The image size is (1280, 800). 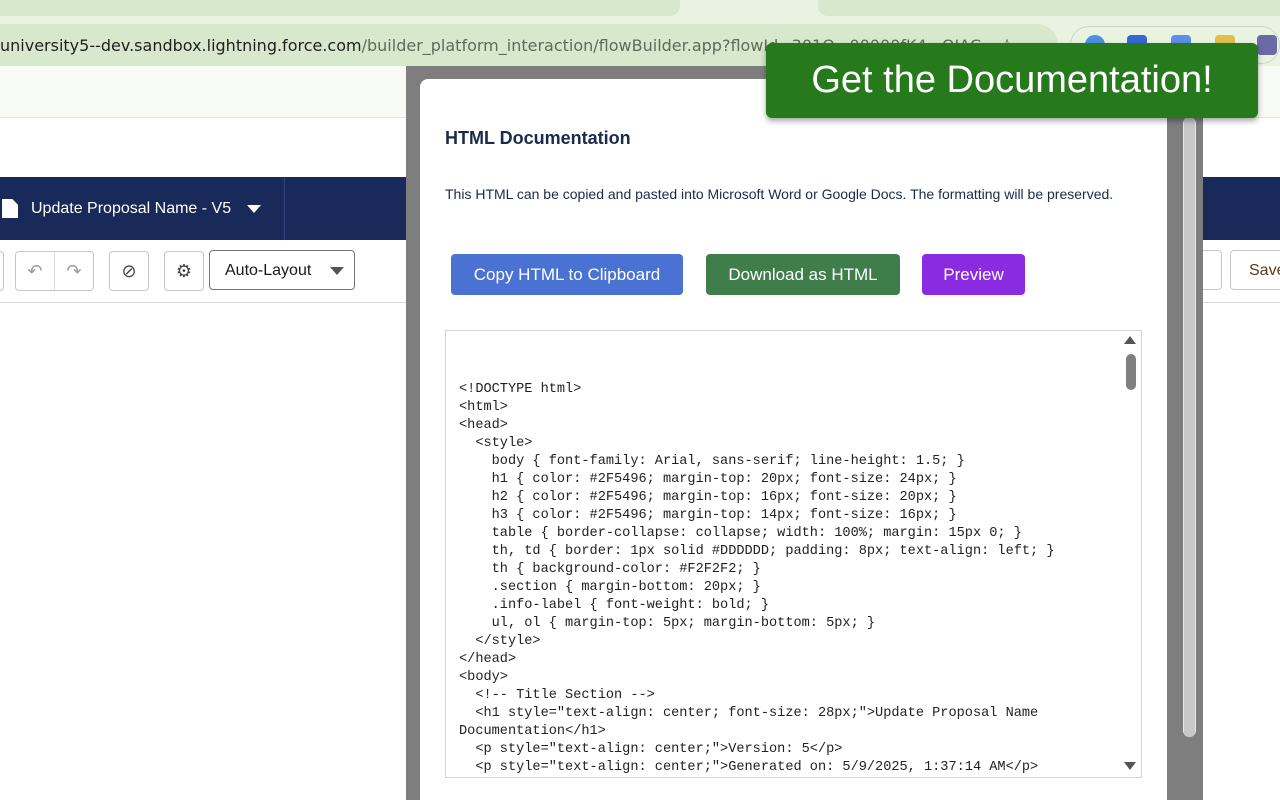 I want to click on scroll-up-icon, so click(x=1130, y=340).